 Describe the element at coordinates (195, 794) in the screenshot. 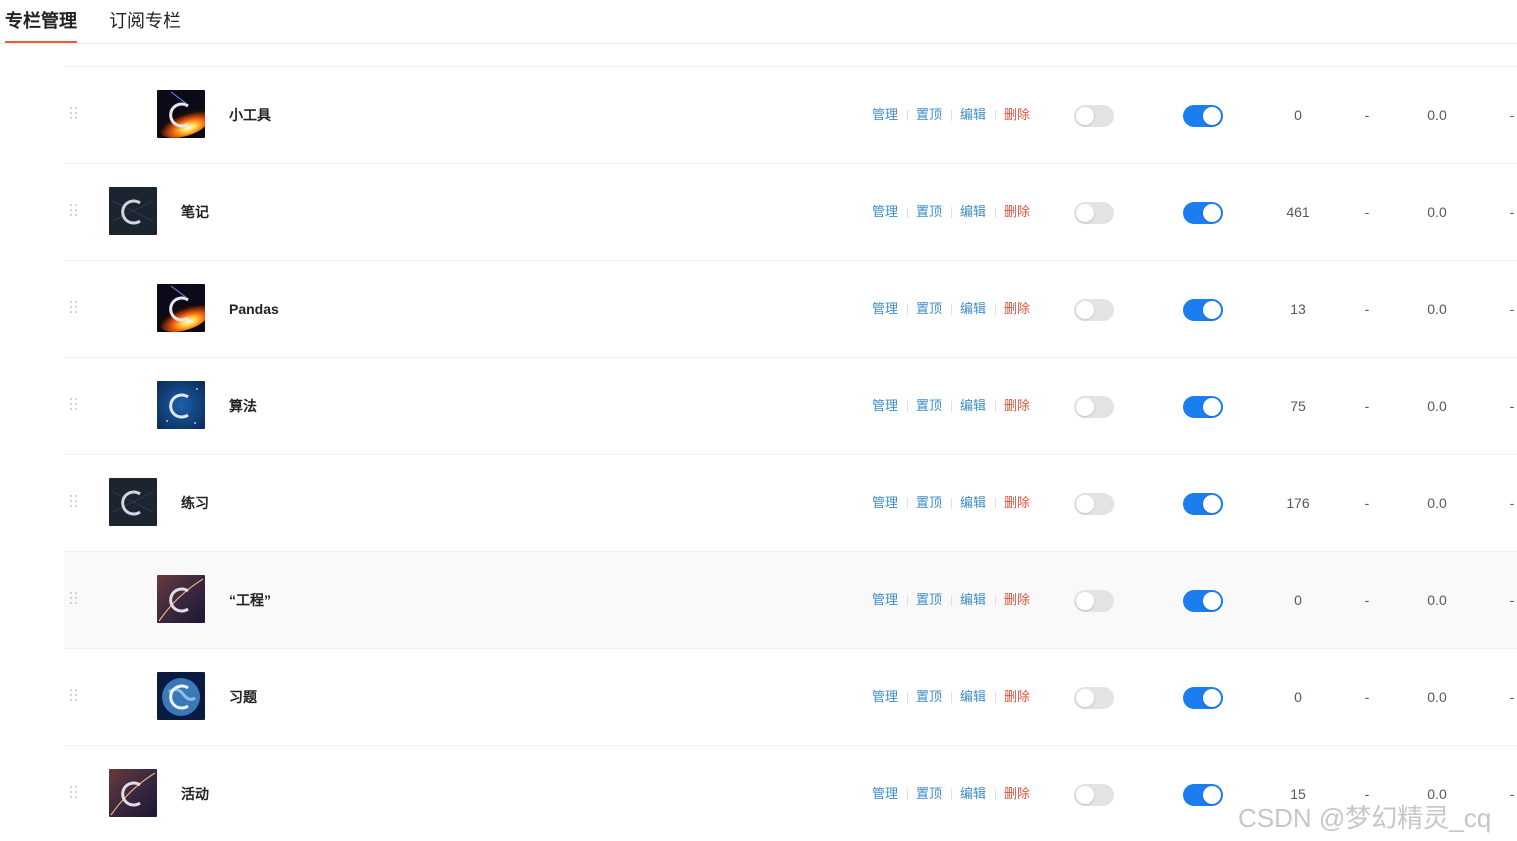

I see `column-title: 活动` at that location.